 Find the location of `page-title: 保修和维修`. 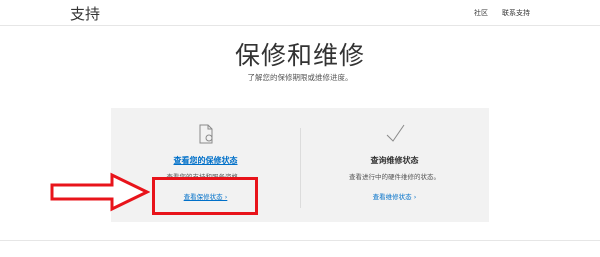

page-title: 保修和维修 is located at coordinates (299, 55).